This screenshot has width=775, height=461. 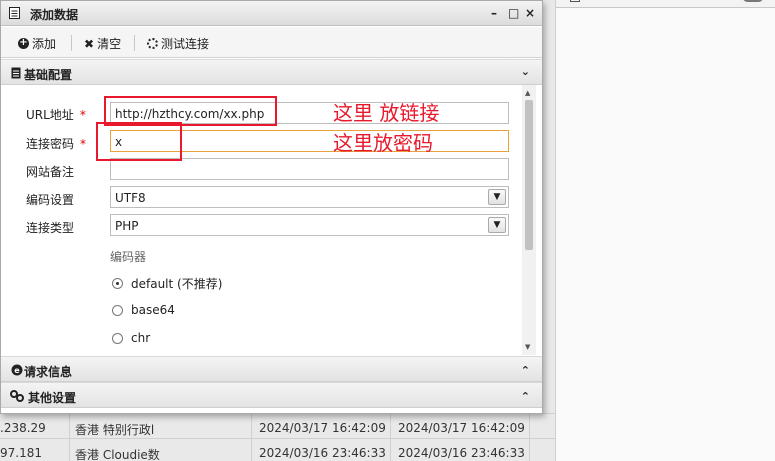 I want to click on restore-button: □, so click(x=513, y=13).